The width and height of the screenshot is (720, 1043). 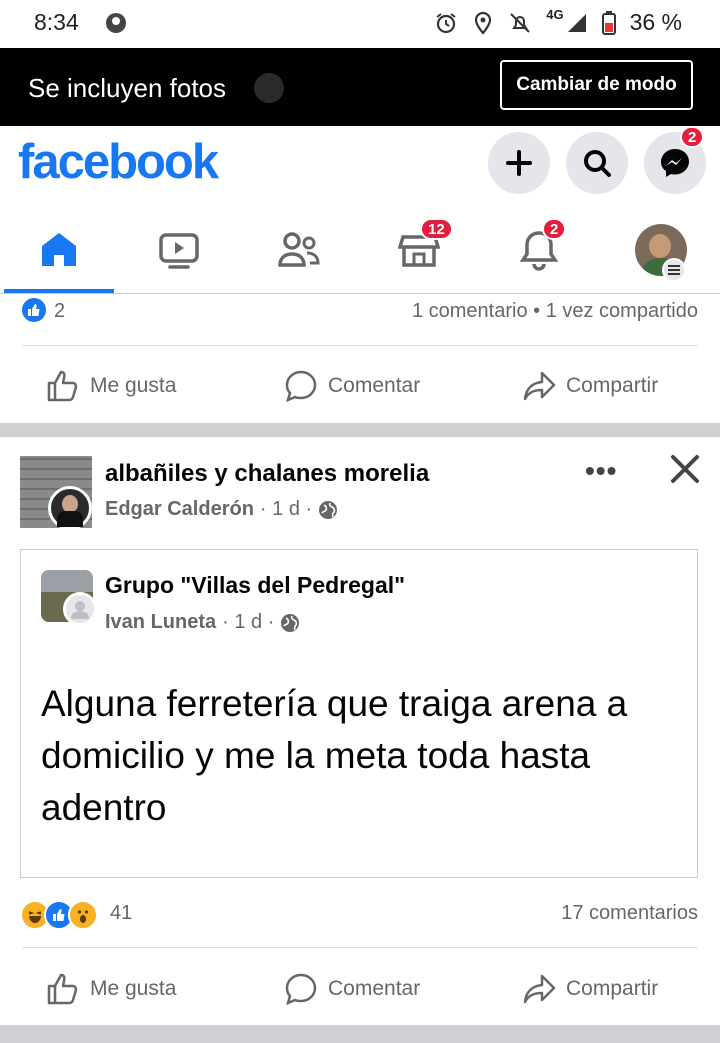 I want to click on status-time: 8:34, so click(x=56, y=22).